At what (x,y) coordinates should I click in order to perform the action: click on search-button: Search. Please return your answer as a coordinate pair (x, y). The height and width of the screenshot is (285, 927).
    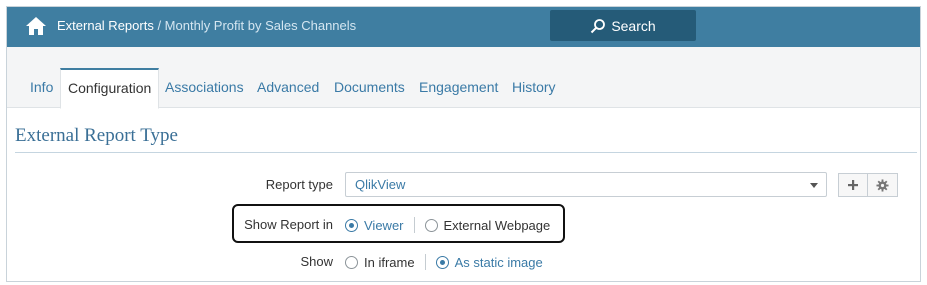
    Looking at the image, I should click on (623, 25).